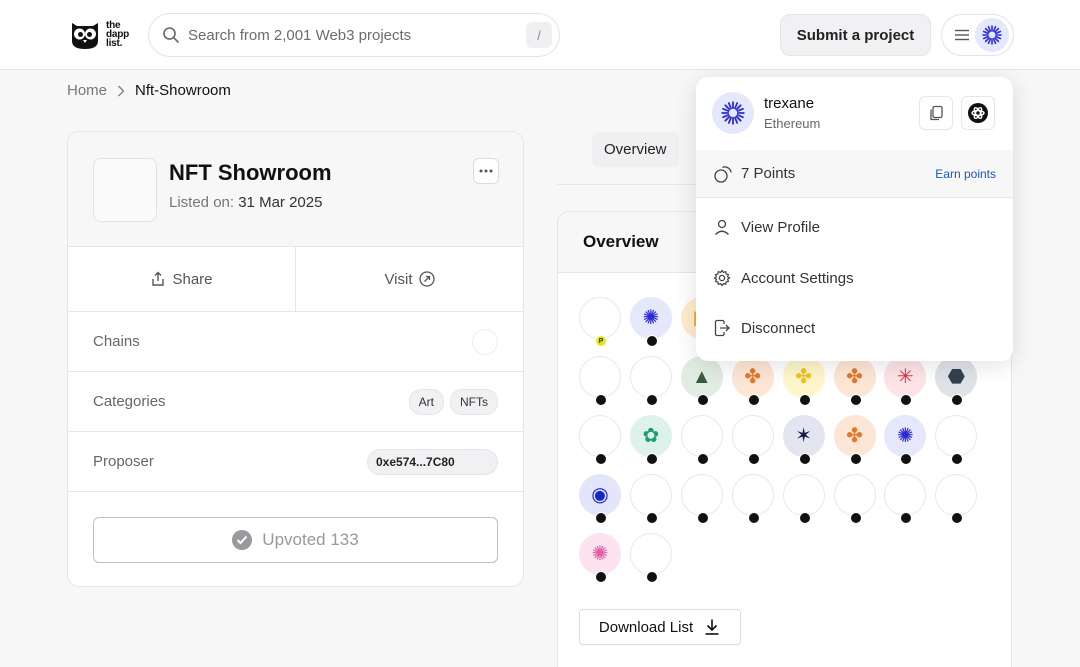  Describe the element at coordinates (295, 462) in the screenshot. I see `proposer-row: Proposer 0xe574...7C80` at that location.